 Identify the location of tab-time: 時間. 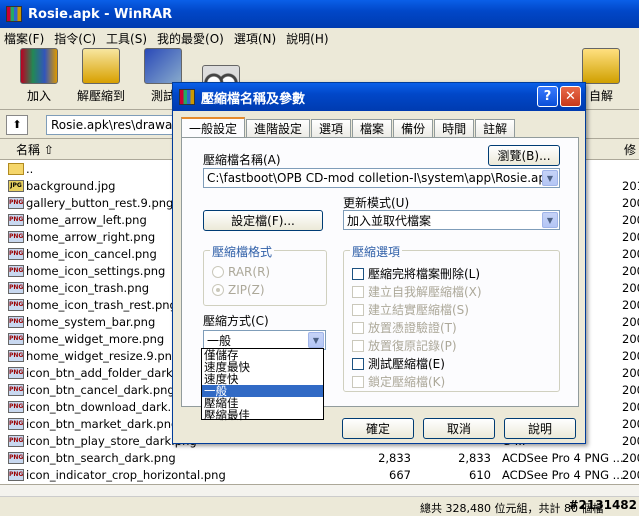
(454, 128).